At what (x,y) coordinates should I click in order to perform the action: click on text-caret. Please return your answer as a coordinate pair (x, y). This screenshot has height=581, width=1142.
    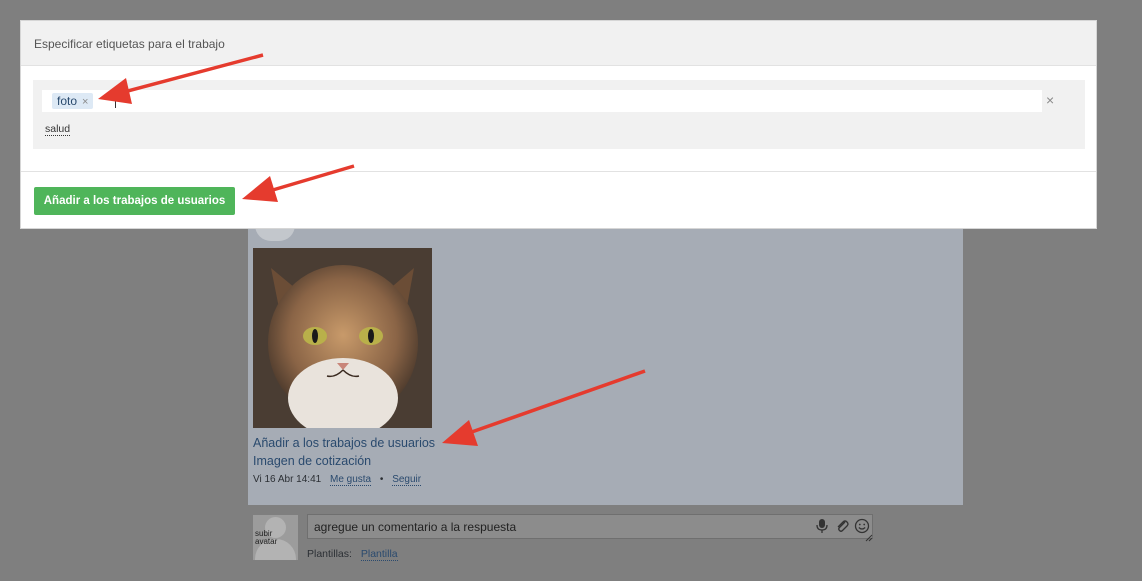
    Looking at the image, I should click on (115, 102).